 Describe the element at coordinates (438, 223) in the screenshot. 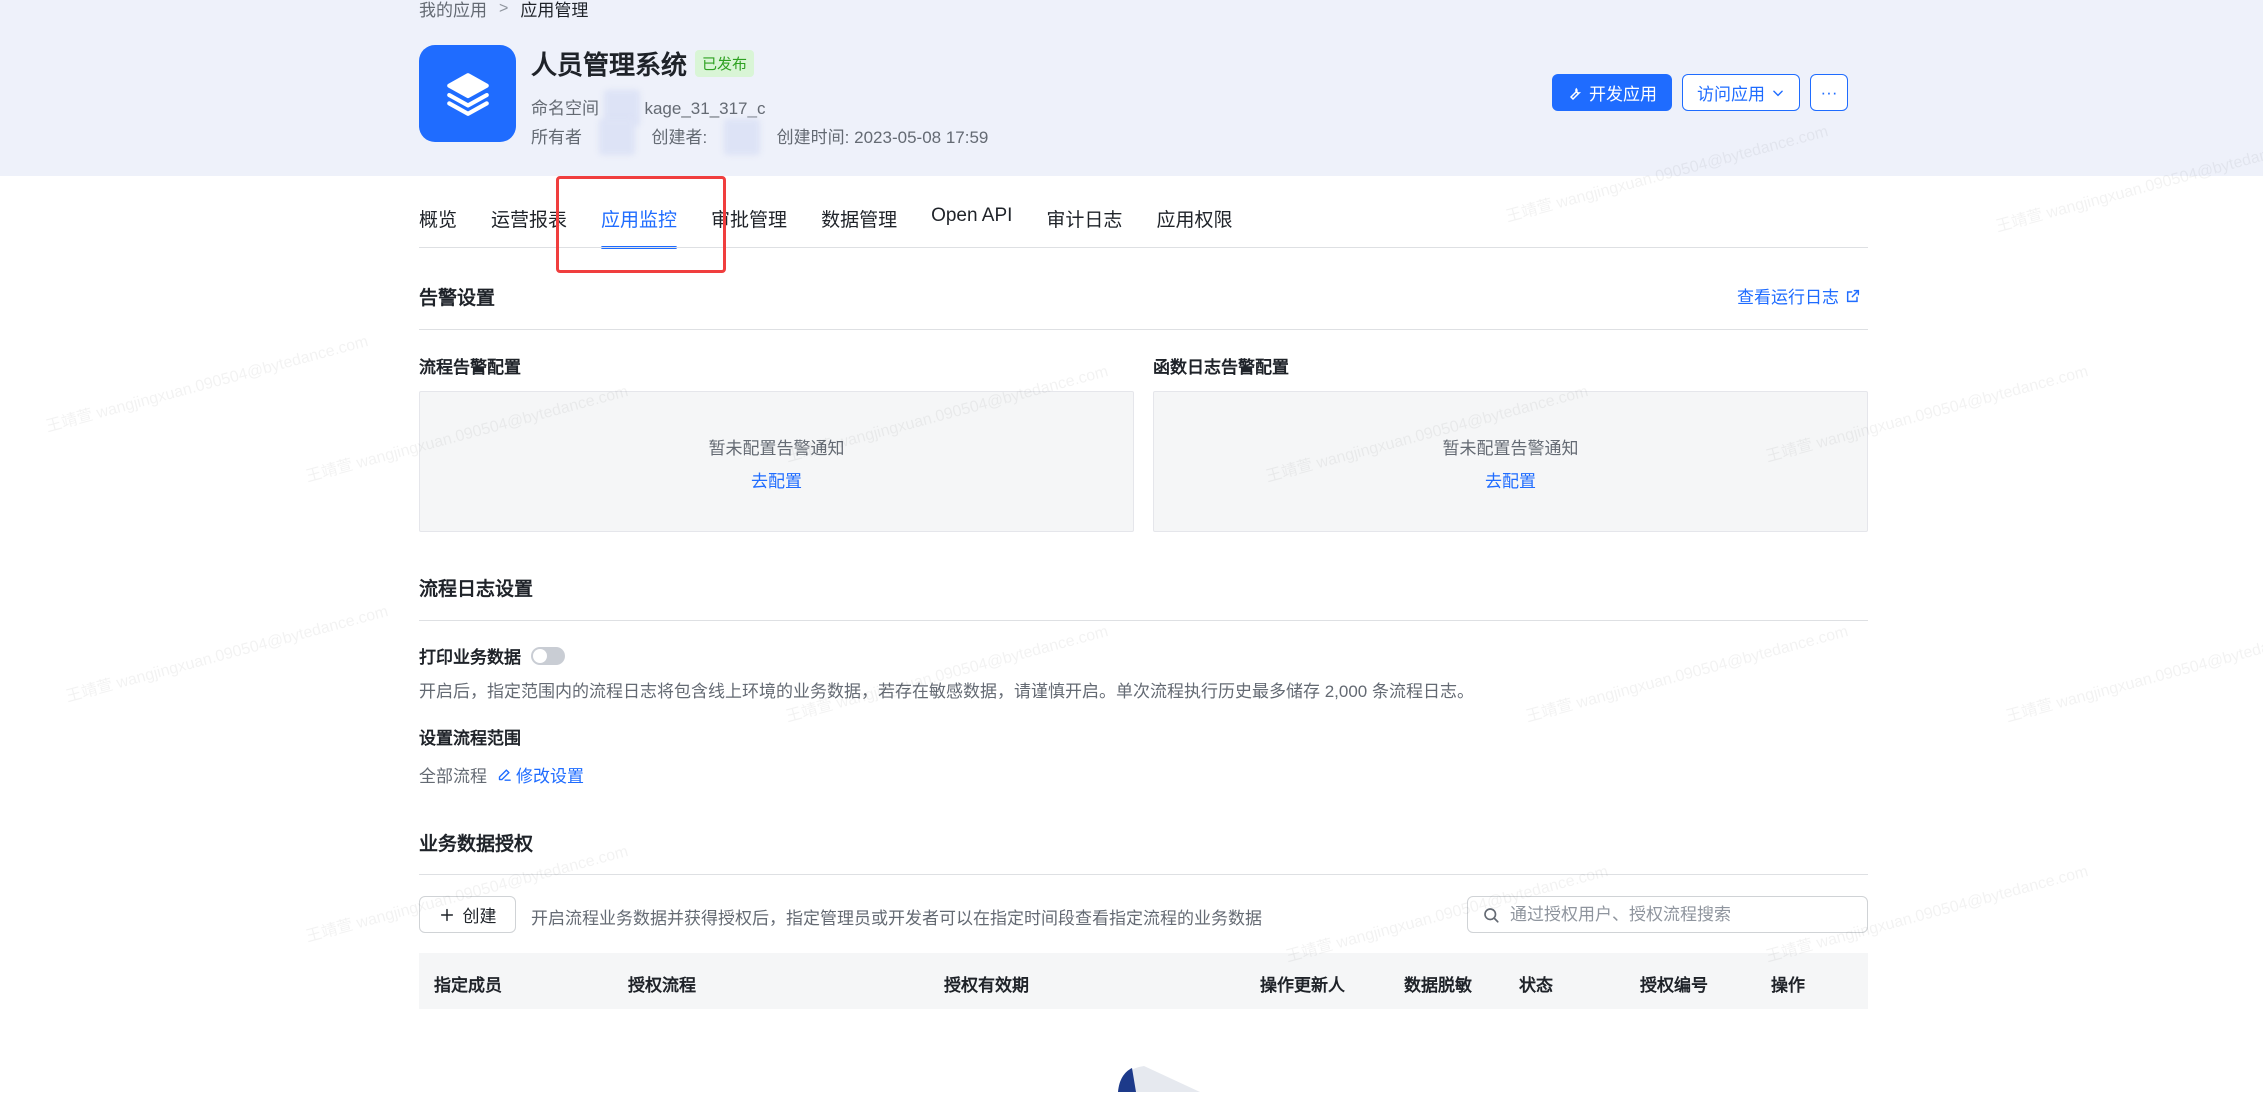

I see `tab-overview: 概览` at that location.